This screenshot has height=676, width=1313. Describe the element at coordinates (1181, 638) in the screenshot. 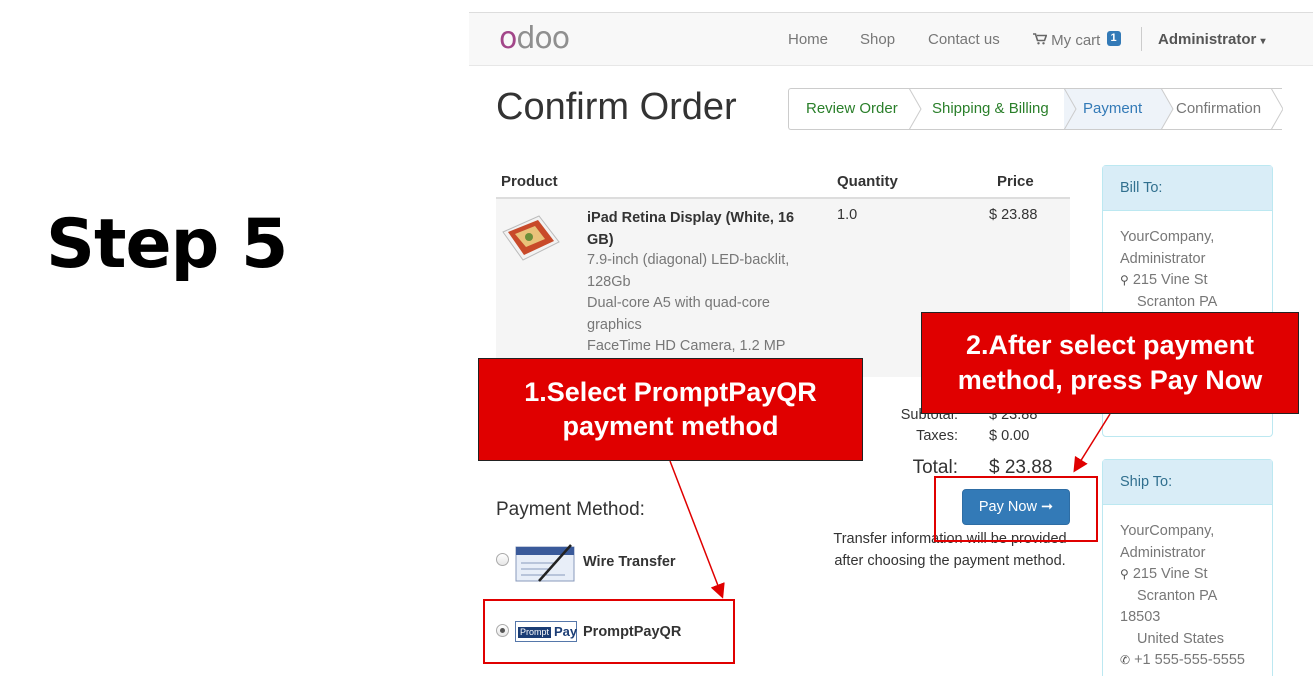

I see `ship-to-country: United States` at that location.